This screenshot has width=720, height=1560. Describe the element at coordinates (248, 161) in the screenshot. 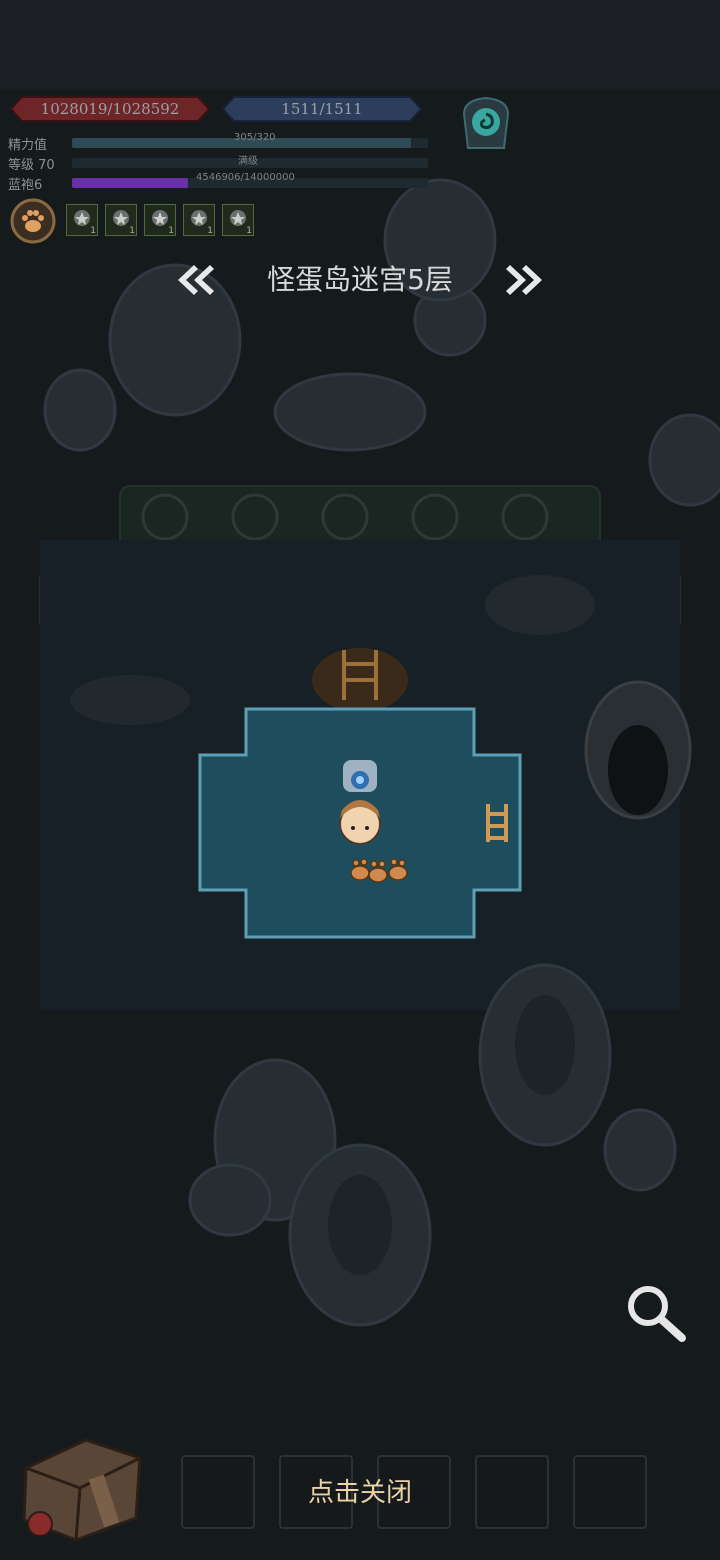

I see `level-value: 满级` at that location.